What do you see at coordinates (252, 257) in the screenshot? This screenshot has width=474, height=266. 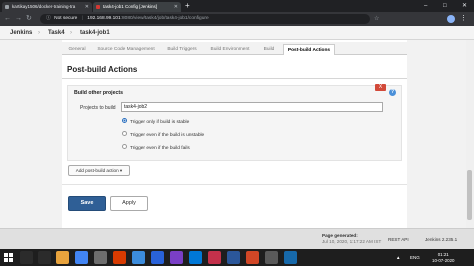 I see `store-icon` at bounding box center [252, 257].